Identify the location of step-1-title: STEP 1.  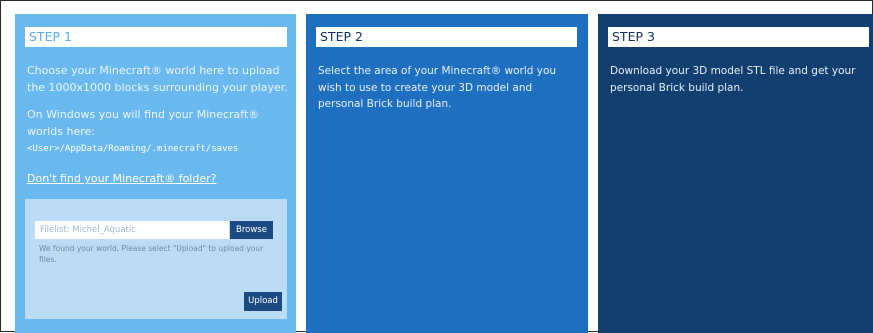
(156, 37).